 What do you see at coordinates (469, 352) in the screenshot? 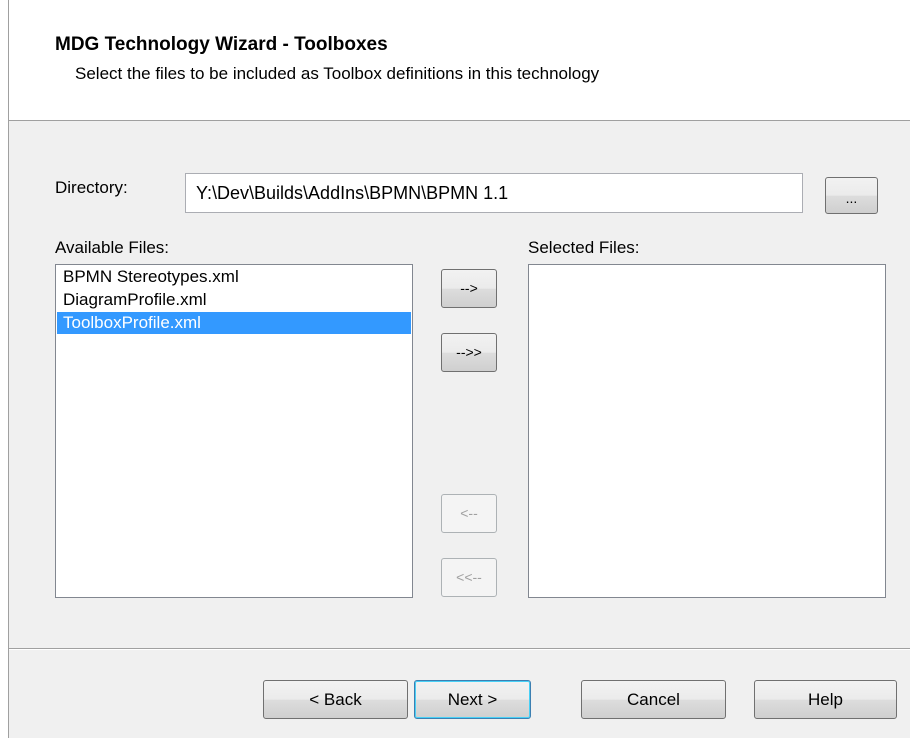
I see `add-all-button: -->>` at bounding box center [469, 352].